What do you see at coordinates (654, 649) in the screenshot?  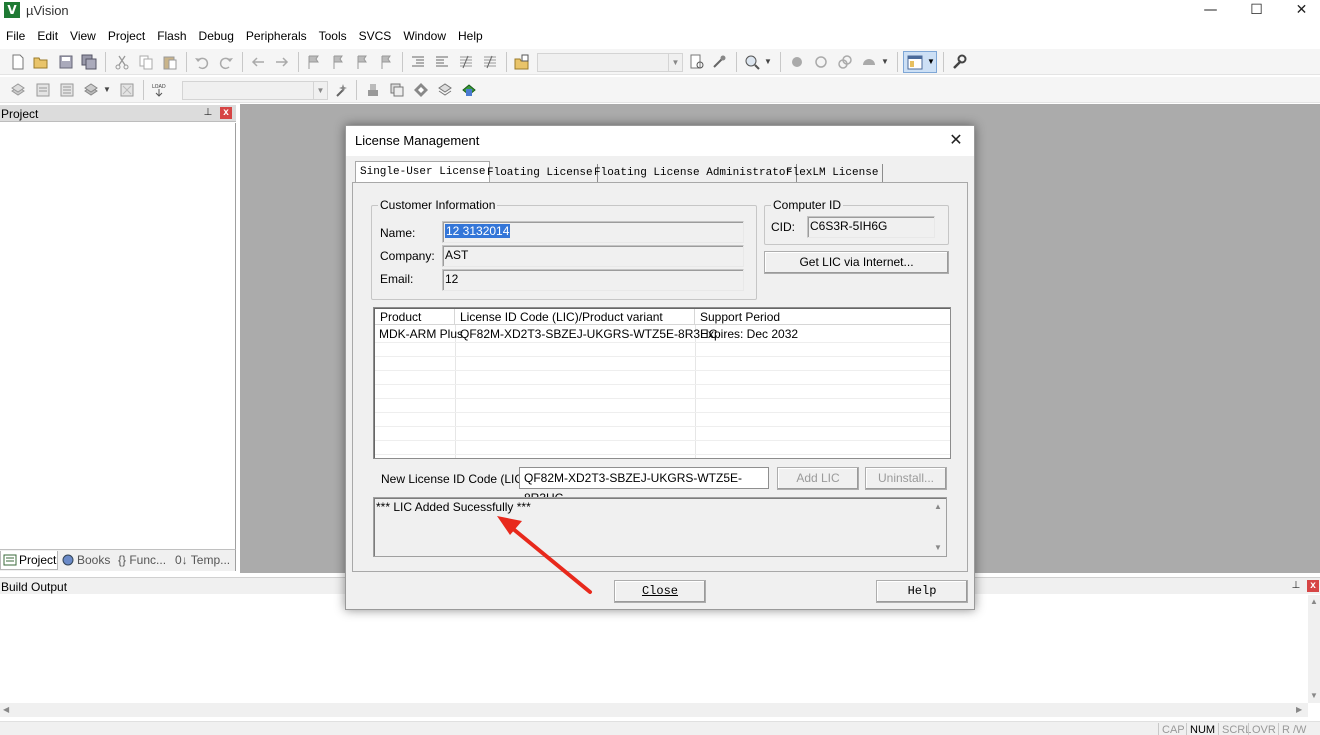 I see `build-output-text` at bounding box center [654, 649].